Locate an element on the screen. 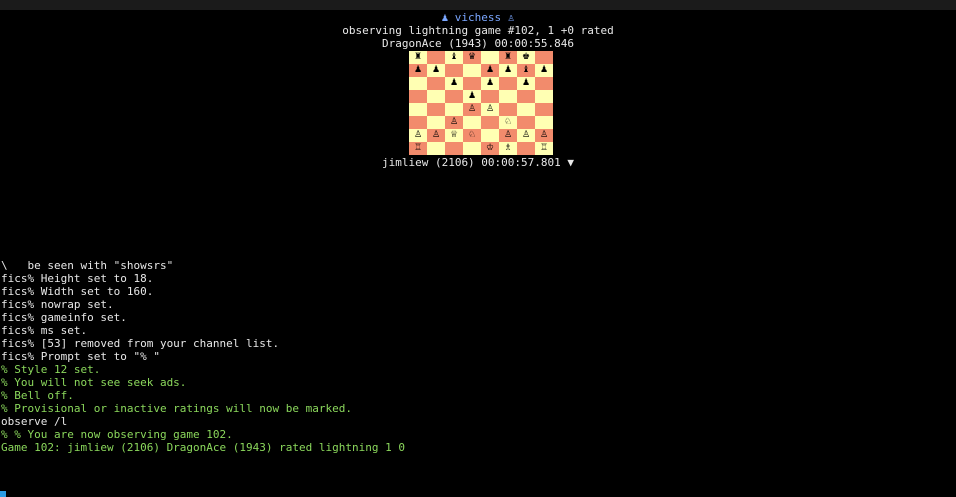 The height and width of the screenshot is (497, 956). board-square-piece: ♕ is located at coordinates (454, 135).